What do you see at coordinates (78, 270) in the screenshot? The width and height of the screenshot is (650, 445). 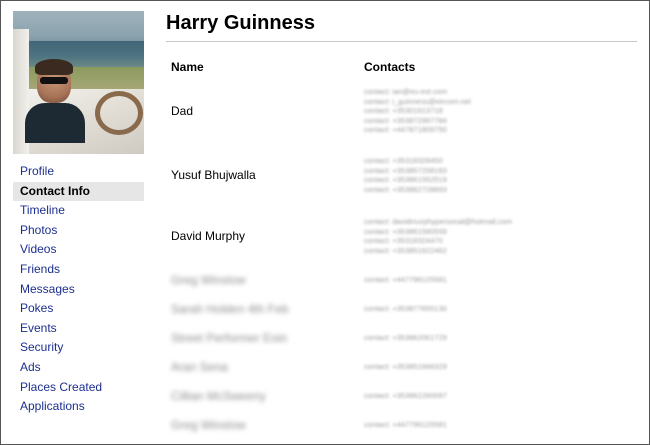 I see `sidebar-item-friends: Friends` at bounding box center [78, 270].